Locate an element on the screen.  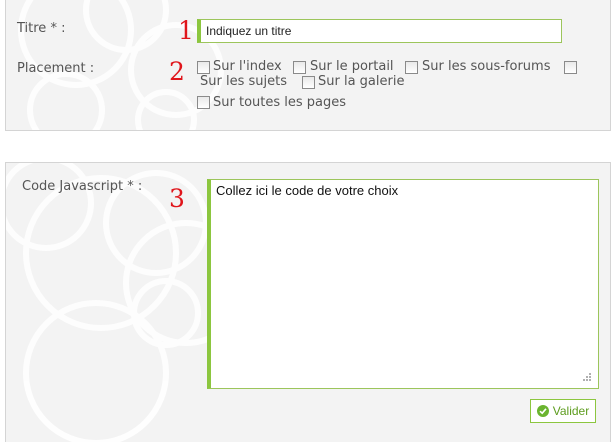
checkbox-sous-forums is located at coordinates (411, 67).